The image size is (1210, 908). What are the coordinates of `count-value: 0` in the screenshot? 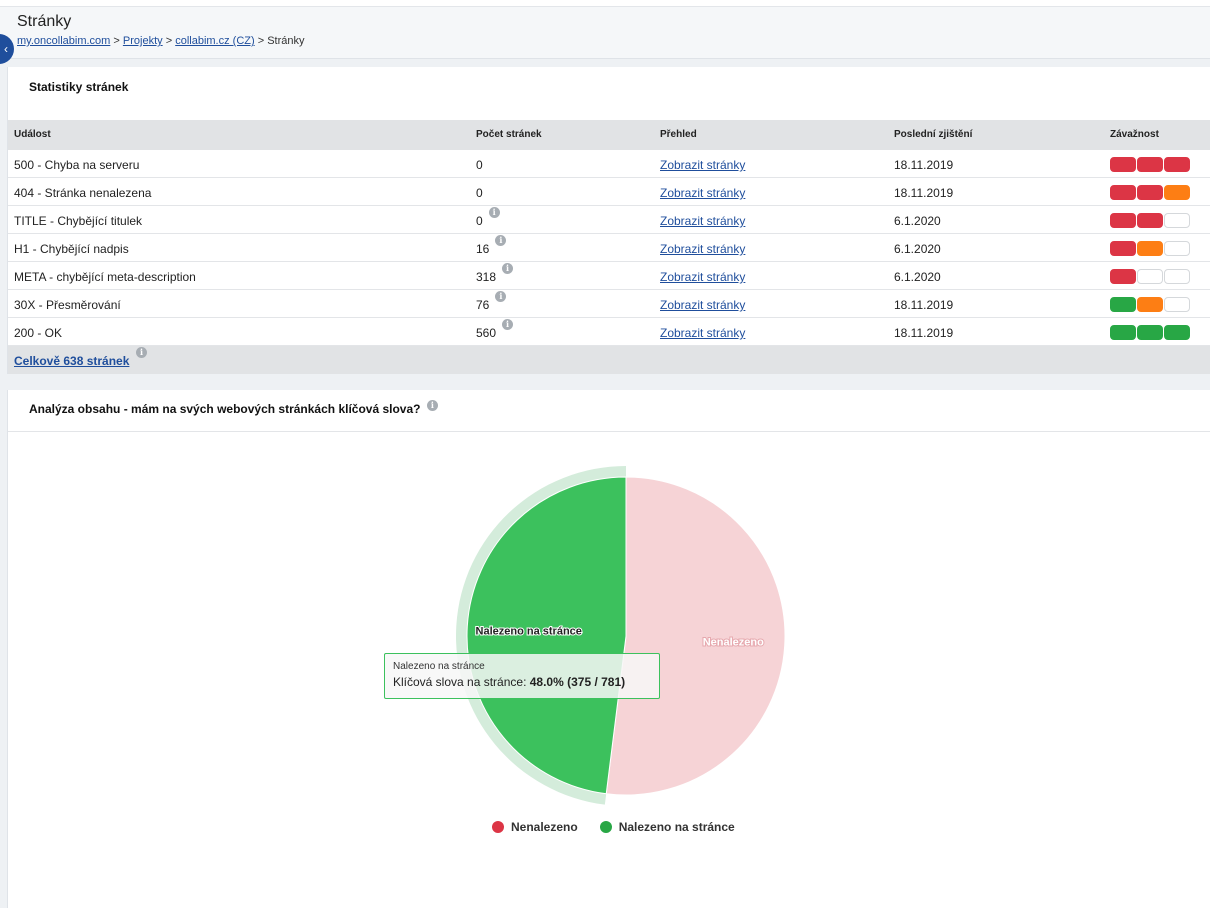 It's located at (479, 221).